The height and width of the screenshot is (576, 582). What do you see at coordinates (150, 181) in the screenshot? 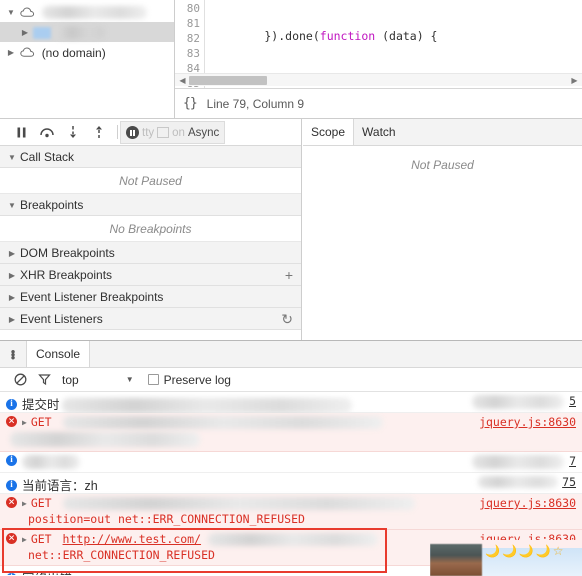
I see `call-stack-empty: Not Paused` at bounding box center [150, 181].